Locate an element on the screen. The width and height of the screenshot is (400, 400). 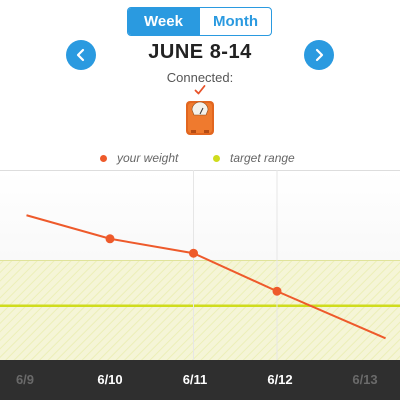
x-tick-label: 6/12 is located at coordinates (280, 379).